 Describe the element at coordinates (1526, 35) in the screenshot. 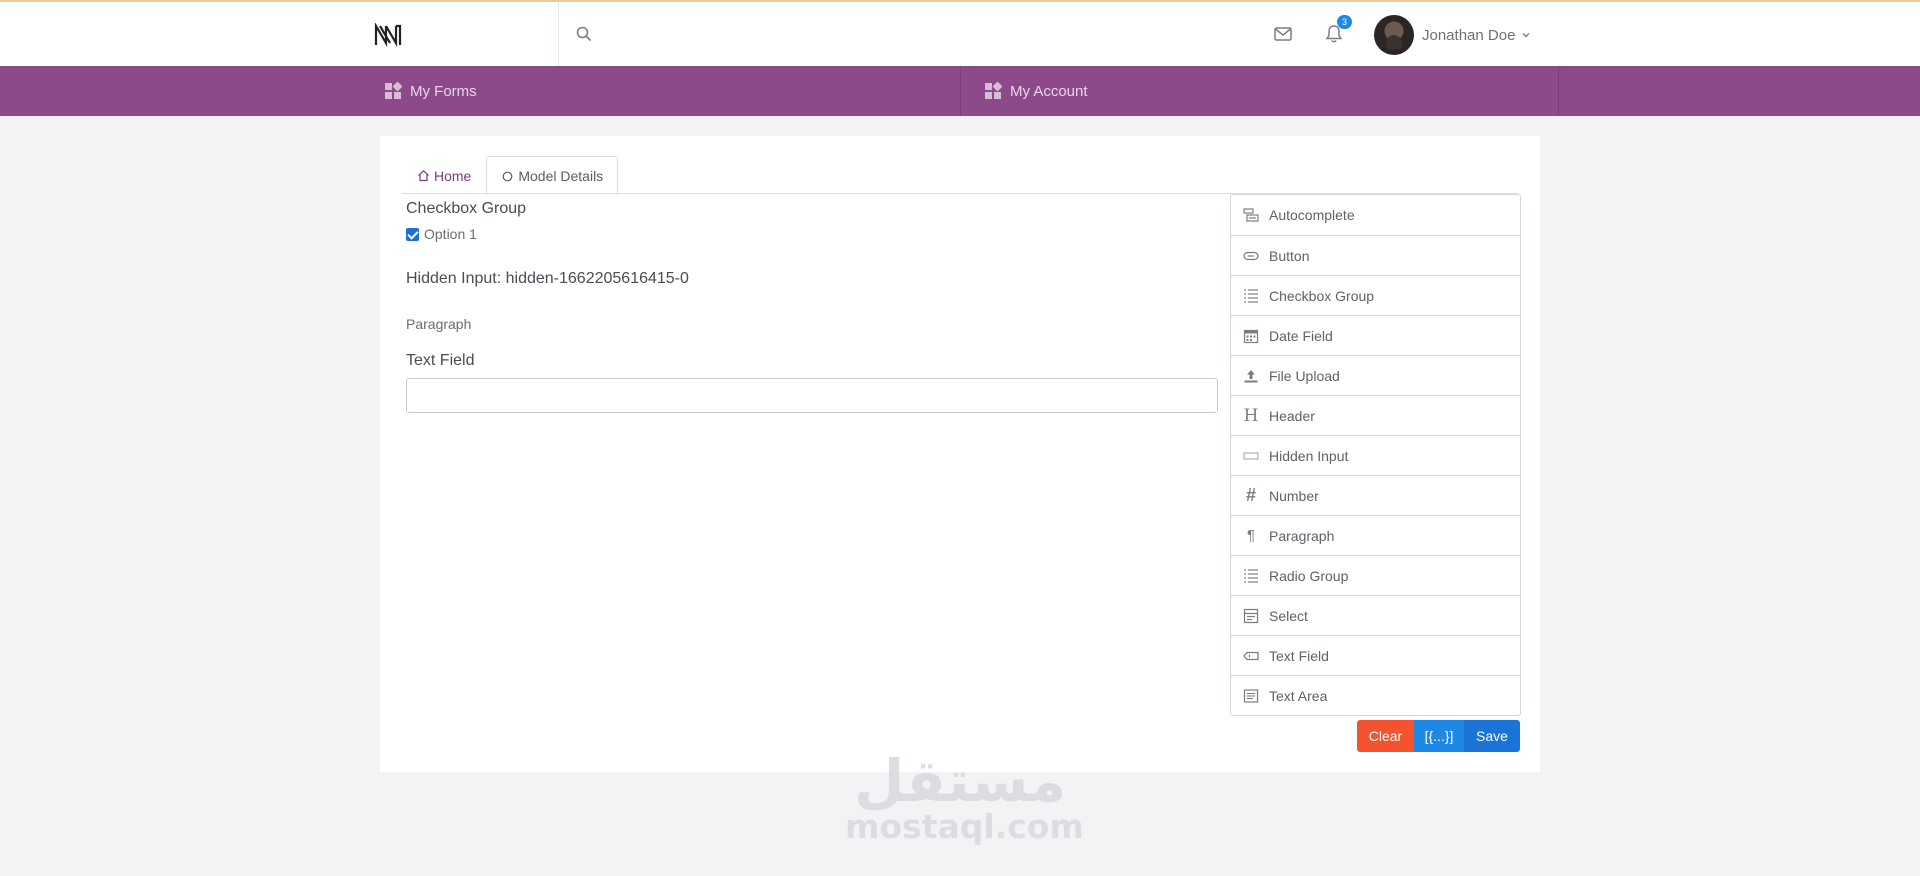

I see `chevron-down-icon` at that location.